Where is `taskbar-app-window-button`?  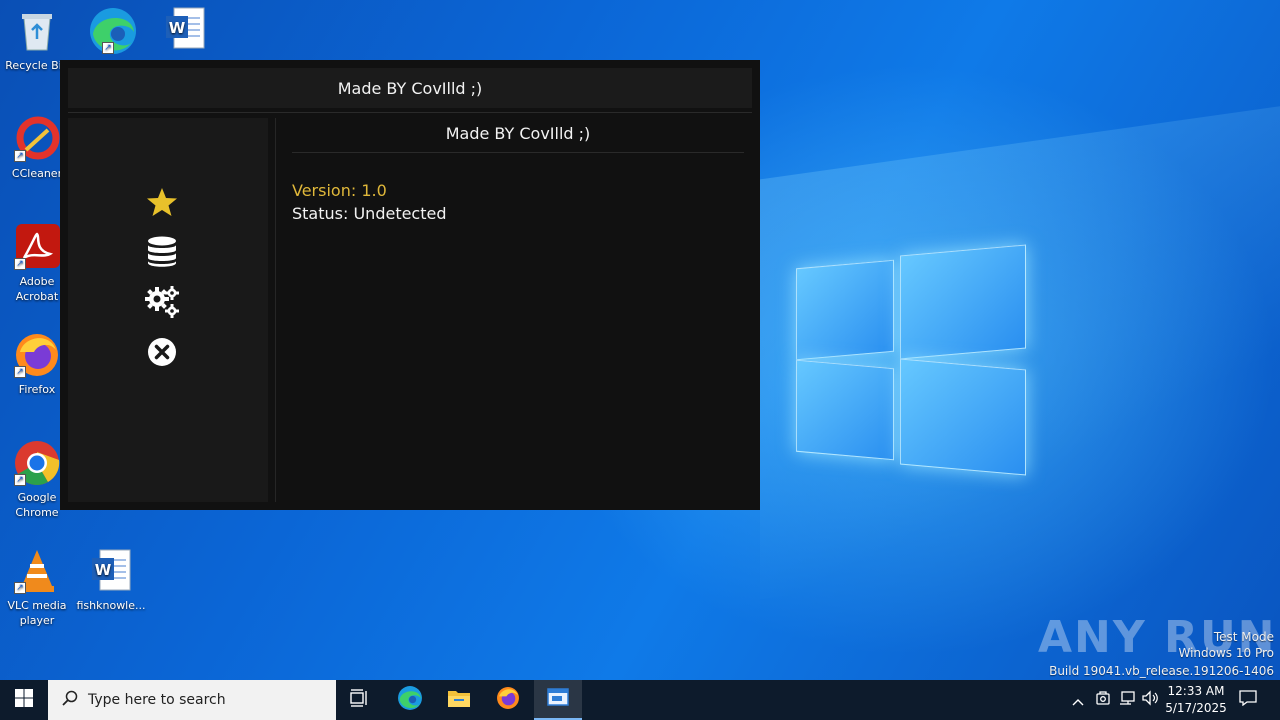
taskbar-app-window-button is located at coordinates (558, 700).